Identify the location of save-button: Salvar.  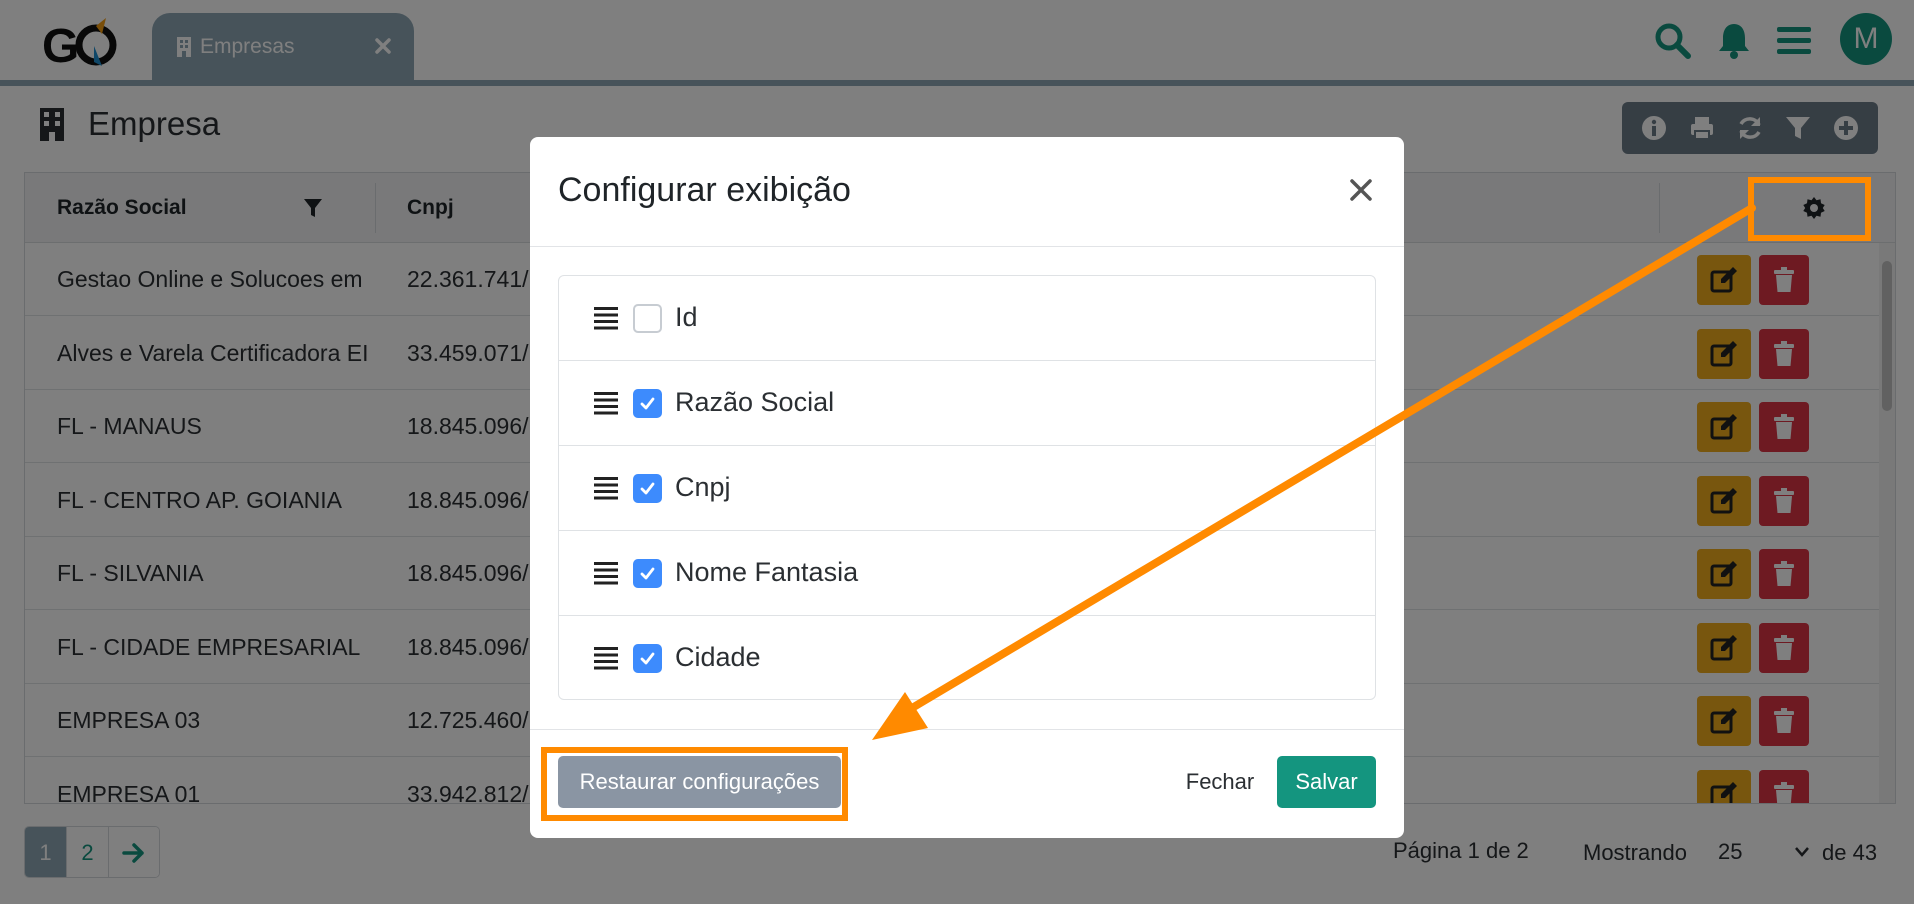
(1326, 782).